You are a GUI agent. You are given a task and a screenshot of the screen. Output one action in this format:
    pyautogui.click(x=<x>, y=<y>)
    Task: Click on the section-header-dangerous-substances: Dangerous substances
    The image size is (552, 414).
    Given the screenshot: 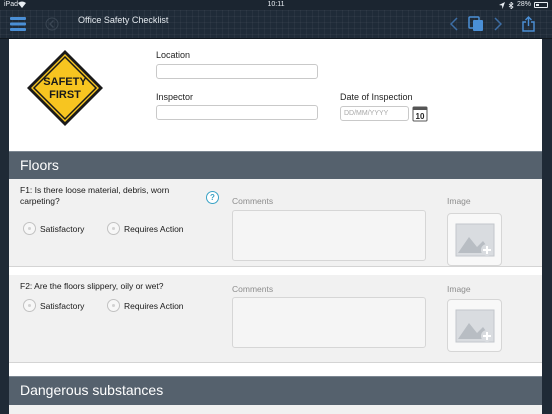 What is the action you would take?
    pyautogui.click(x=275, y=390)
    